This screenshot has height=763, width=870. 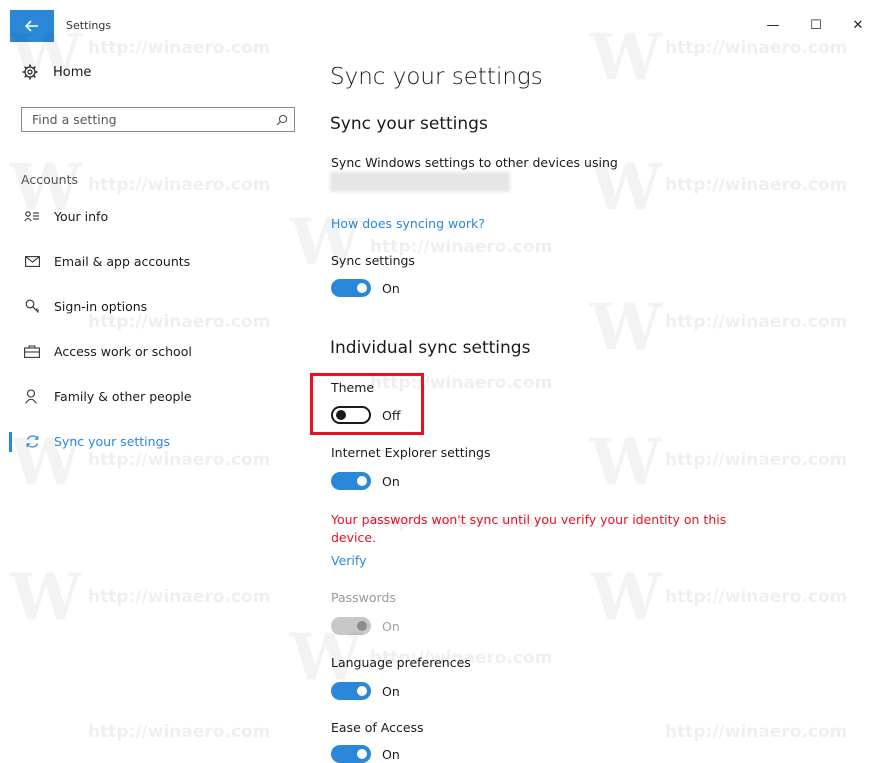 I want to click on search-box, so click(x=158, y=119).